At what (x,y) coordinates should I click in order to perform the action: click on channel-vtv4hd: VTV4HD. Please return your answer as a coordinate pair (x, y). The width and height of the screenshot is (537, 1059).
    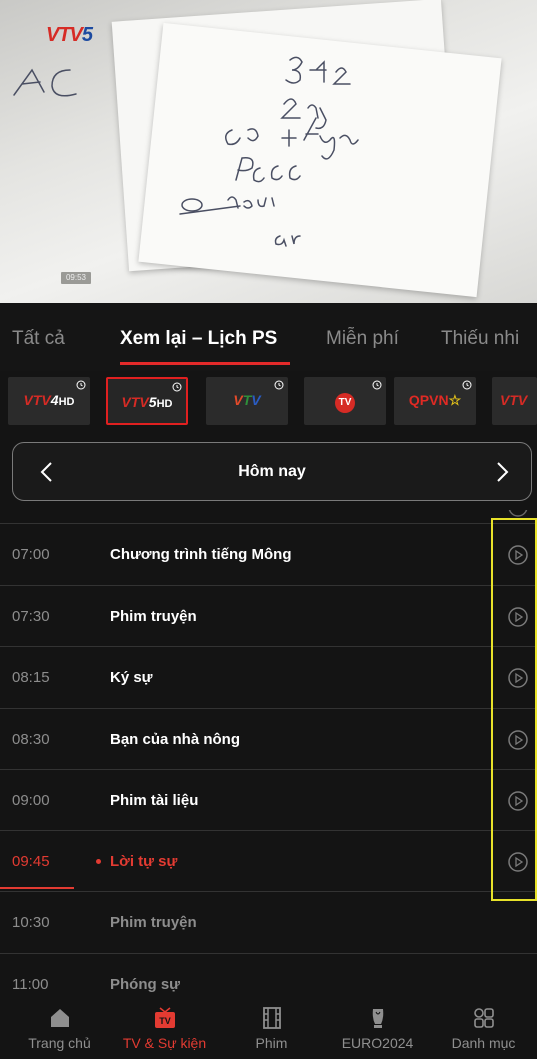
    Looking at the image, I should click on (49, 401).